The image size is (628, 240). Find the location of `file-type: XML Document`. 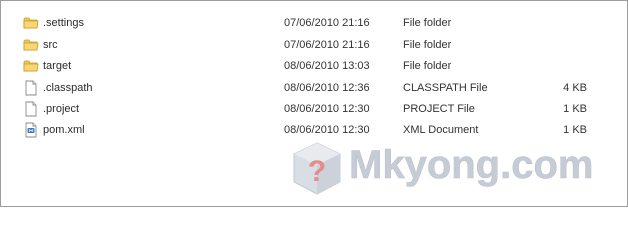

file-type: XML Document is located at coordinates (441, 130).